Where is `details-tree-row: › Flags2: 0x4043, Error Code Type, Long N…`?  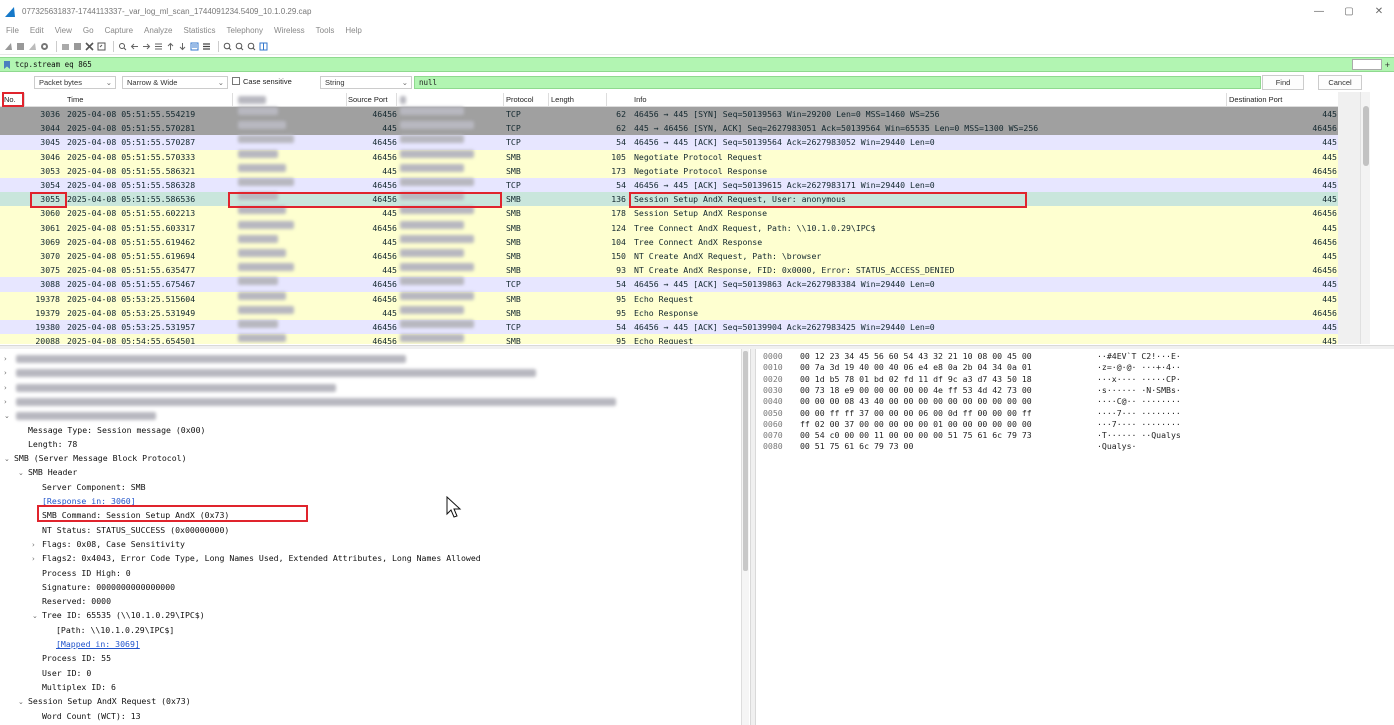
details-tree-row: › Flags2: 0x4043, Error Code Type, Long N… is located at coordinates (256, 558).